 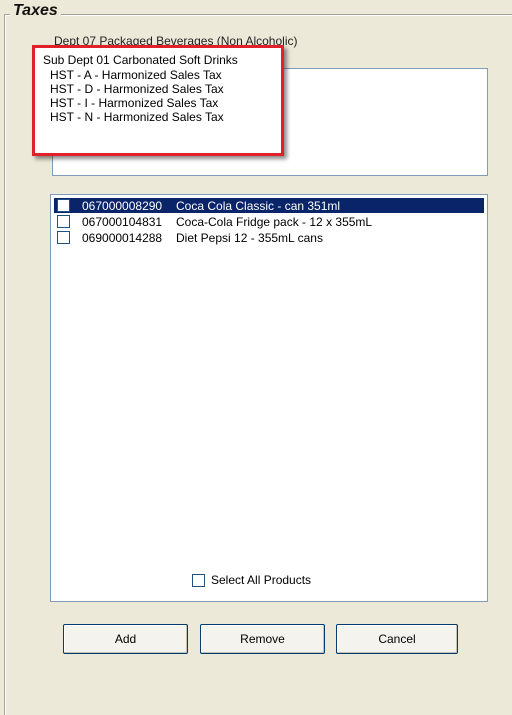 I want to click on group-title: Taxes, so click(x=35, y=11).